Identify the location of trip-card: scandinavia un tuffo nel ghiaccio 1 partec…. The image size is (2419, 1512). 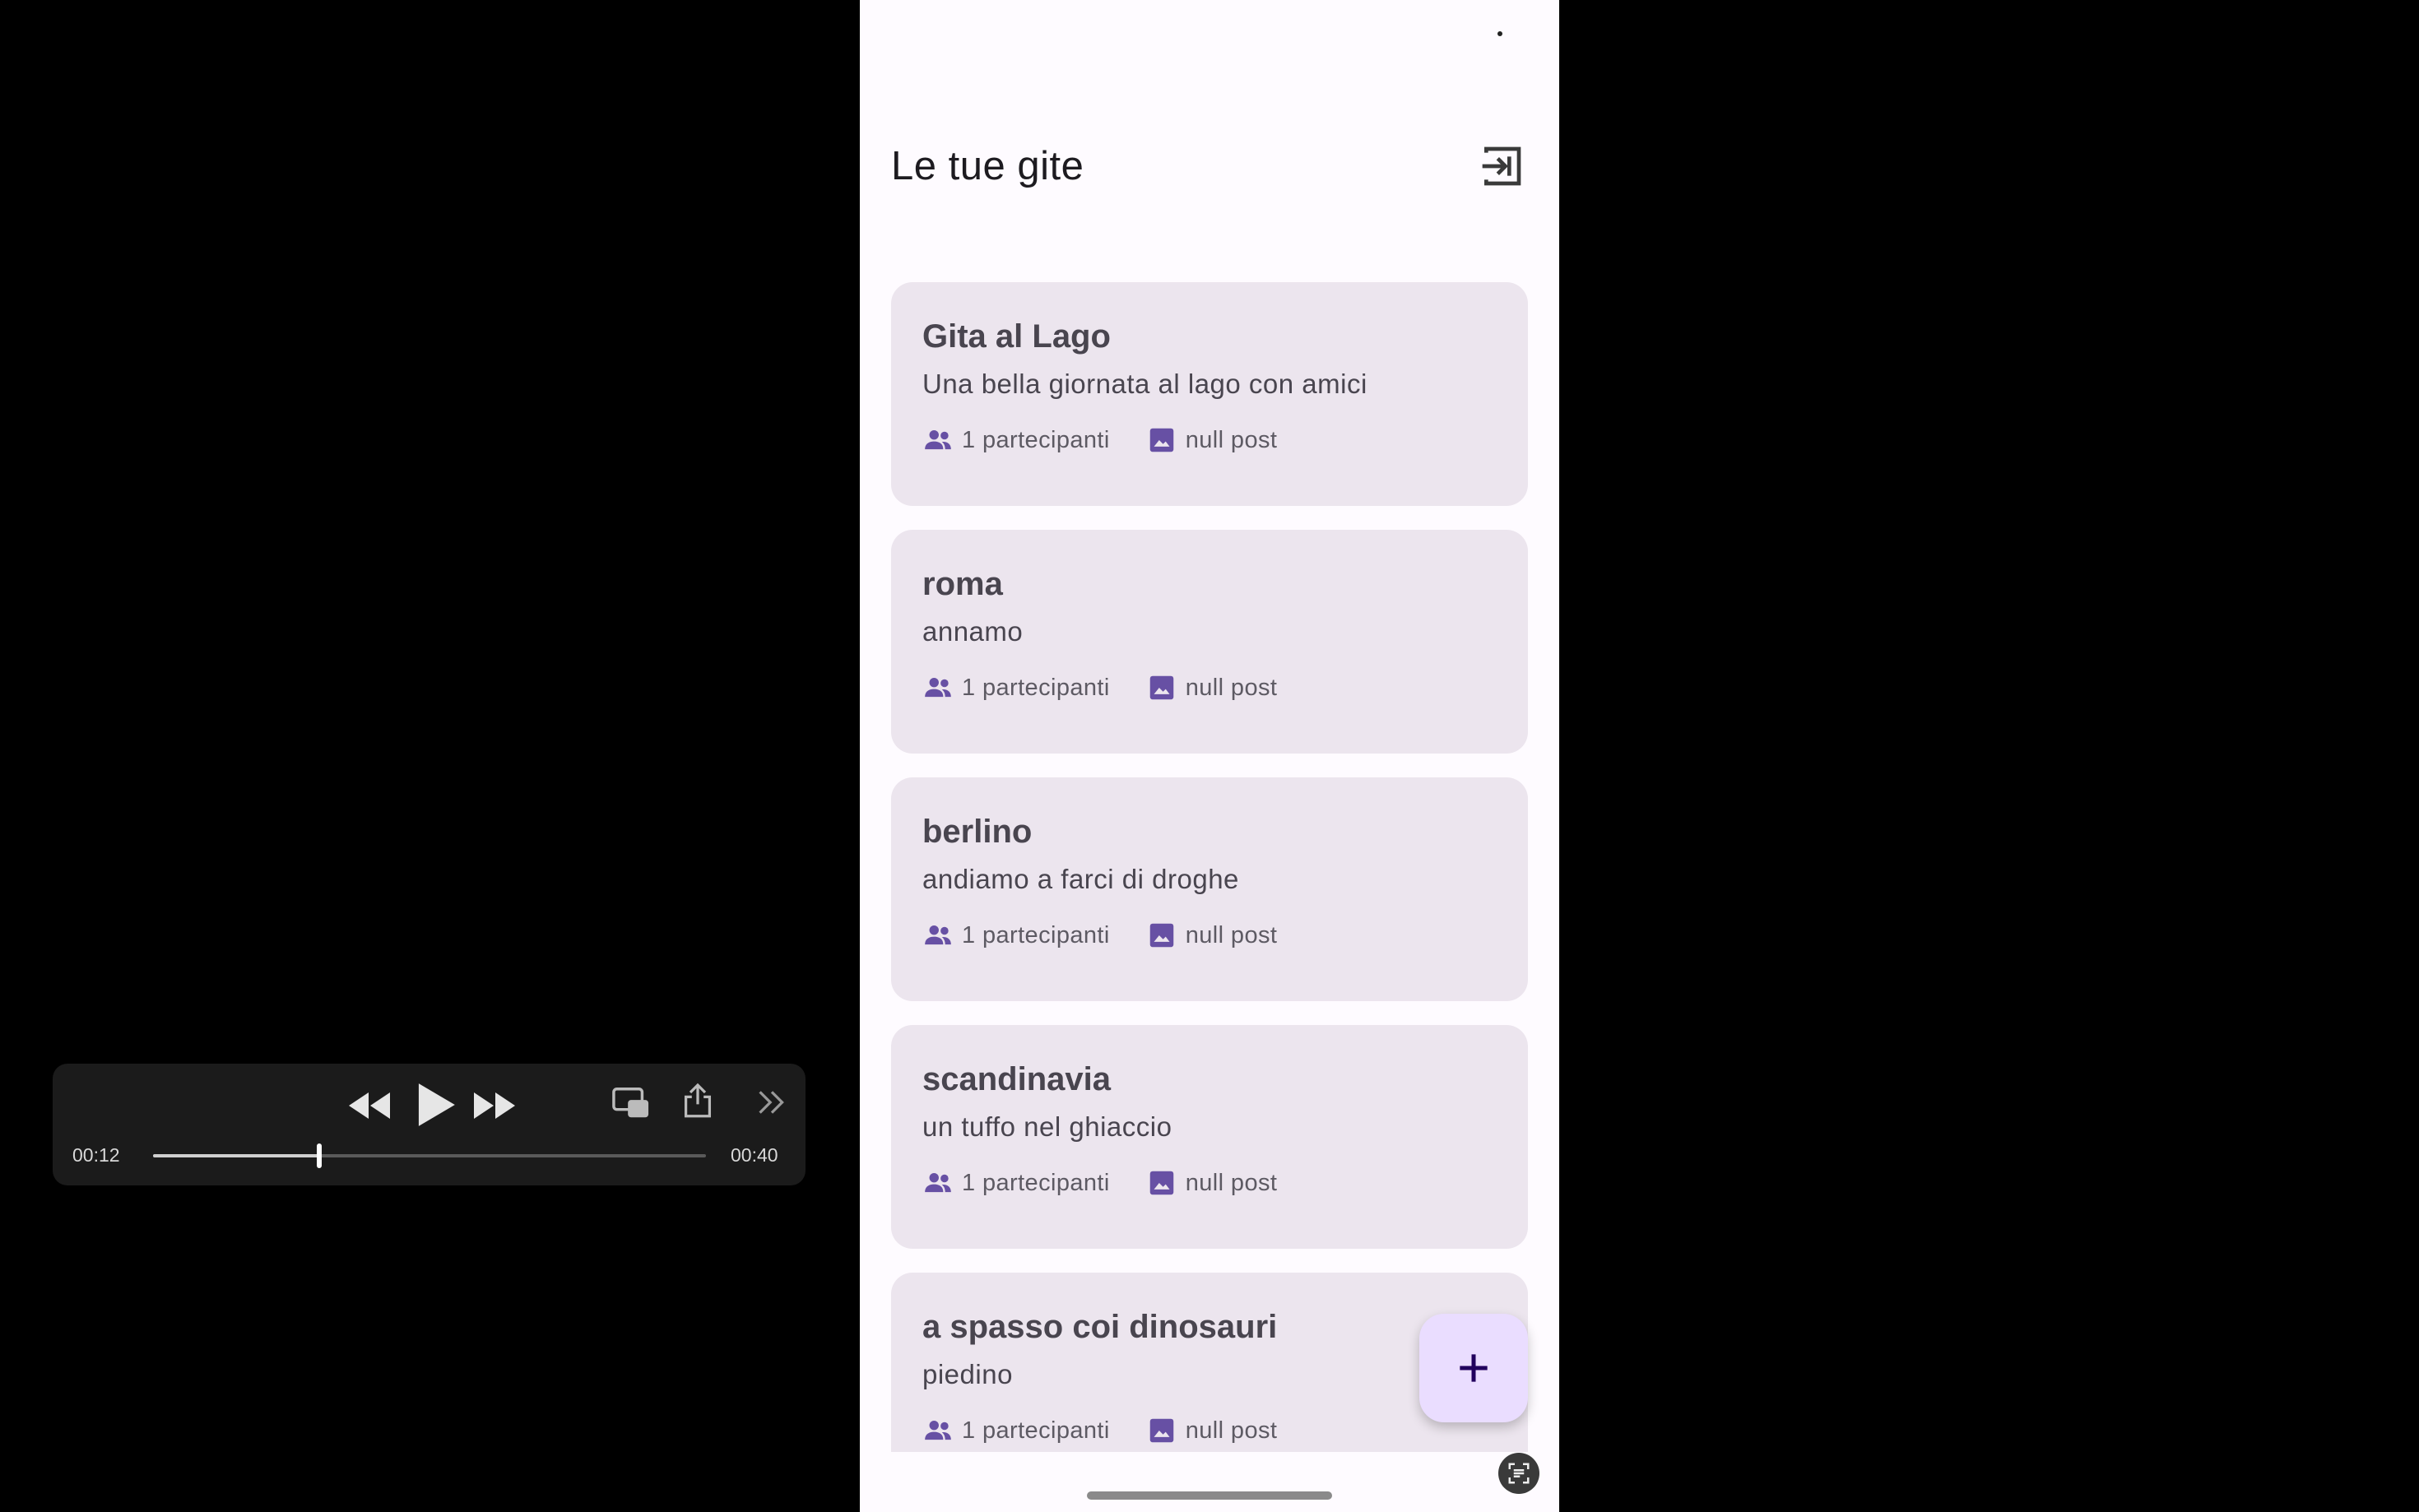
(1209, 1137).